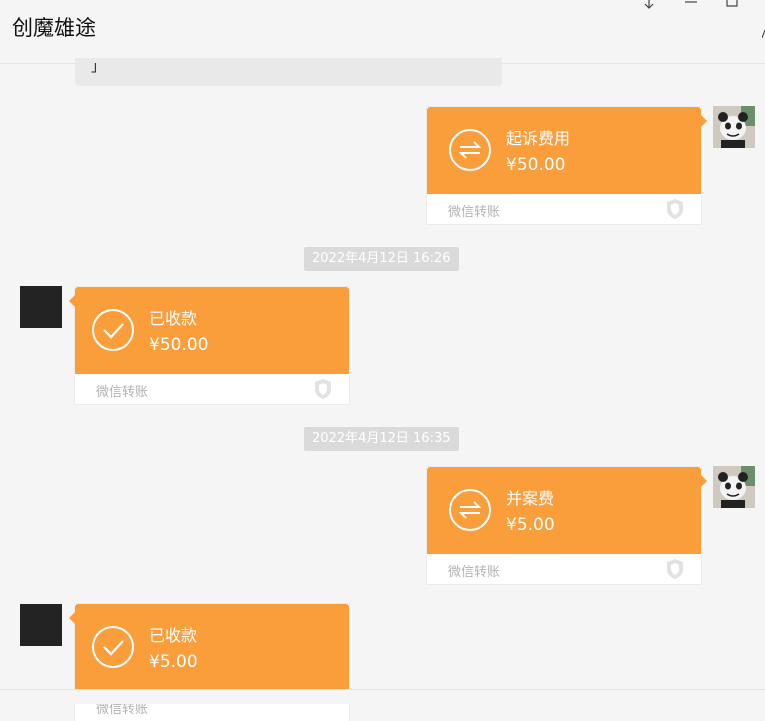  What do you see at coordinates (98, 67) in the screenshot?
I see `previous-message-text: 」` at bounding box center [98, 67].